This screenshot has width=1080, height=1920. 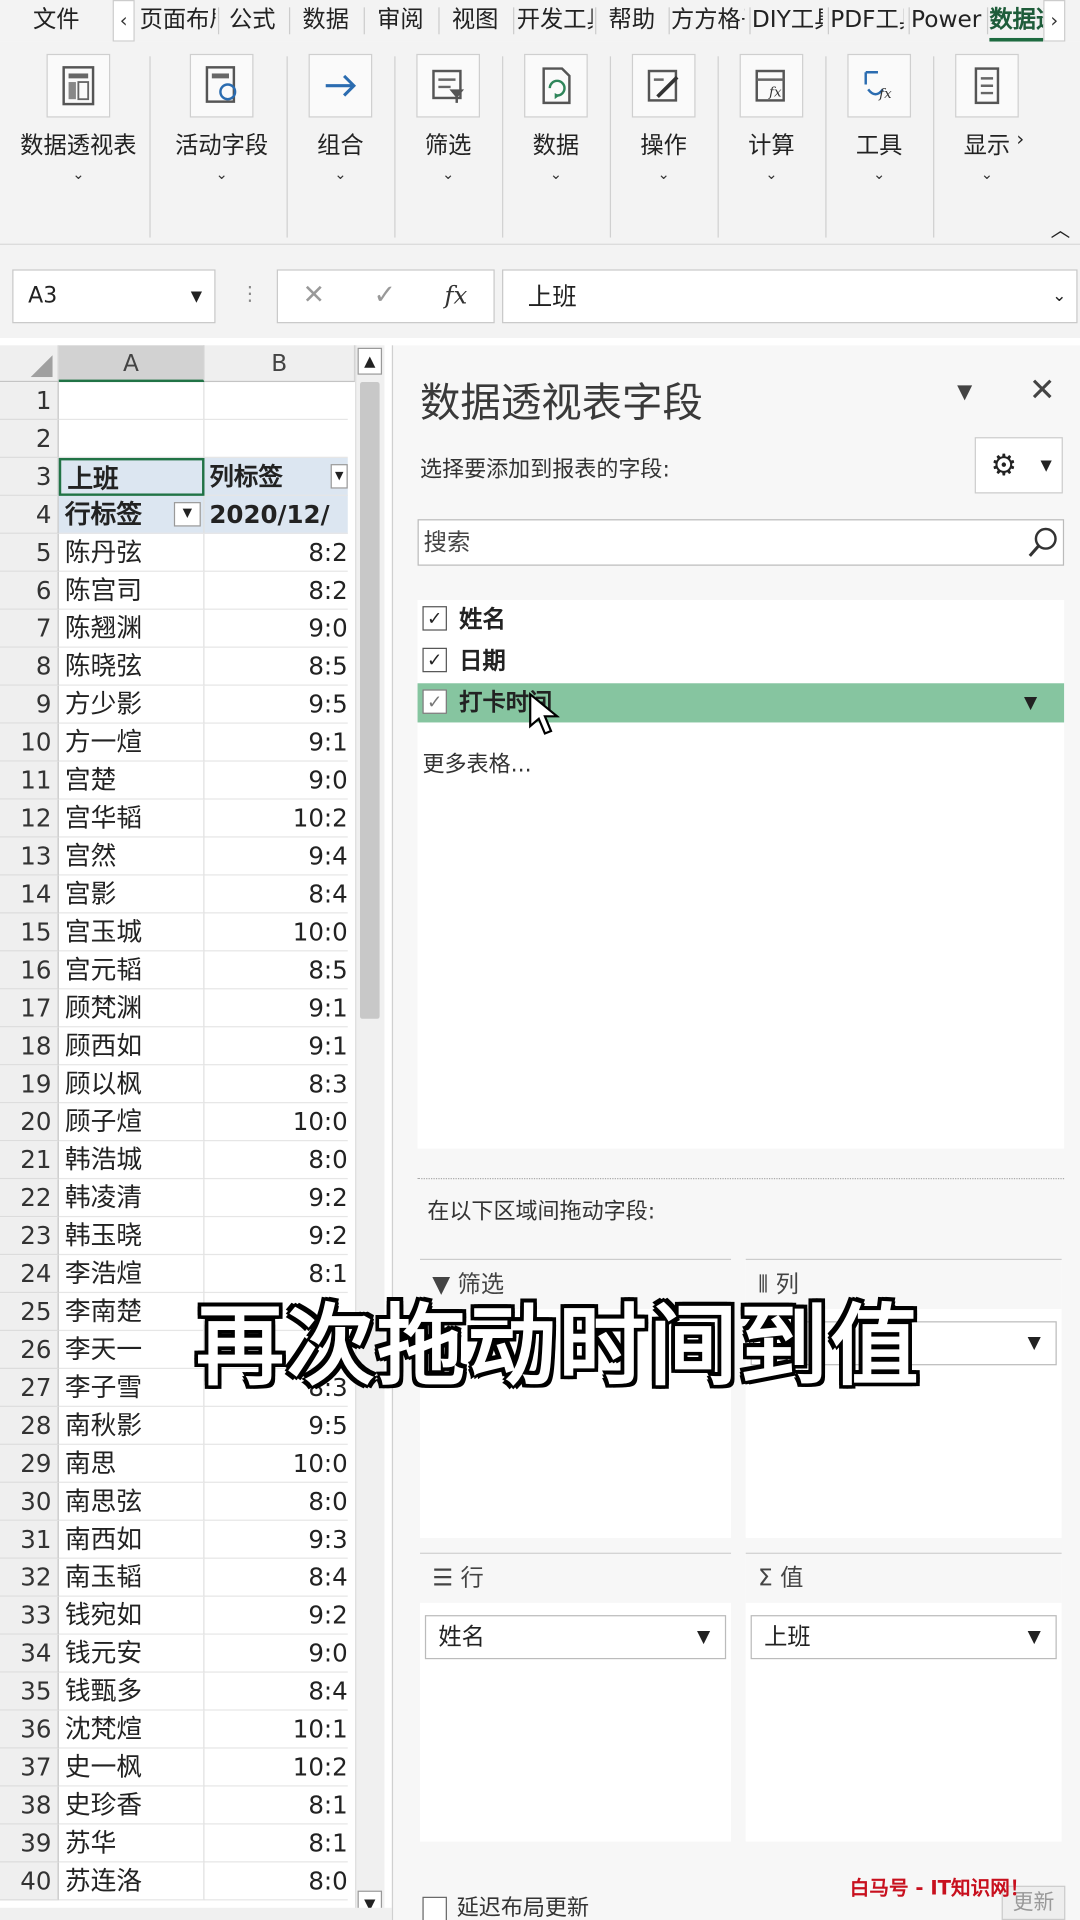 I want to click on rows-field-chip: 姓名 ▼, so click(x=575, y=1637).